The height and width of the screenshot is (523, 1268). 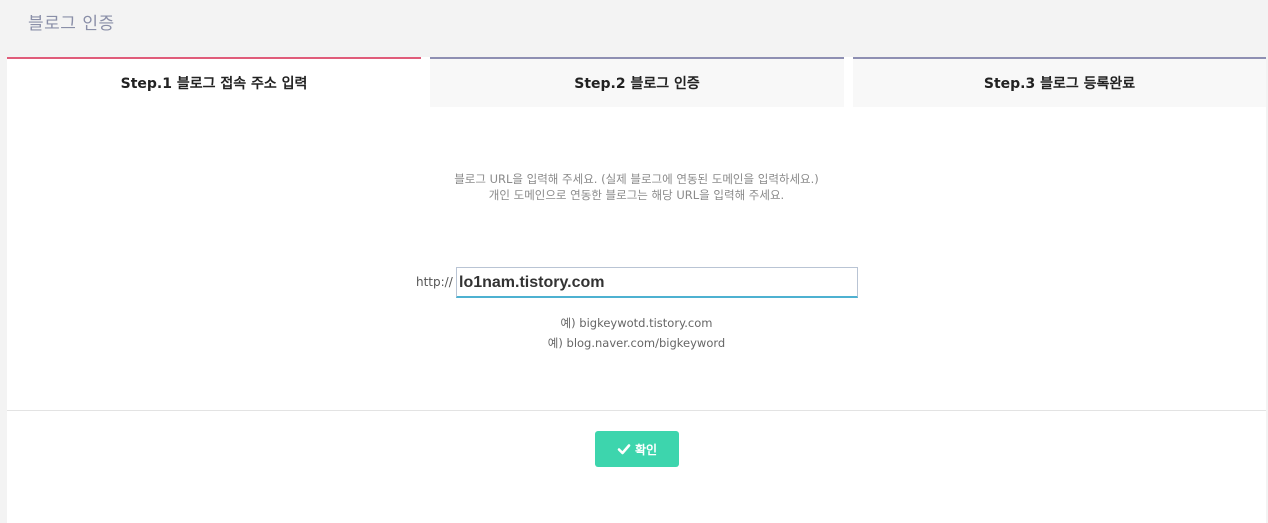 What do you see at coordinates (1059, 82) in the screenshot?
I see `tab-step-3: Step.3 블로그 등록완료` at bounding box center [1059, 82].